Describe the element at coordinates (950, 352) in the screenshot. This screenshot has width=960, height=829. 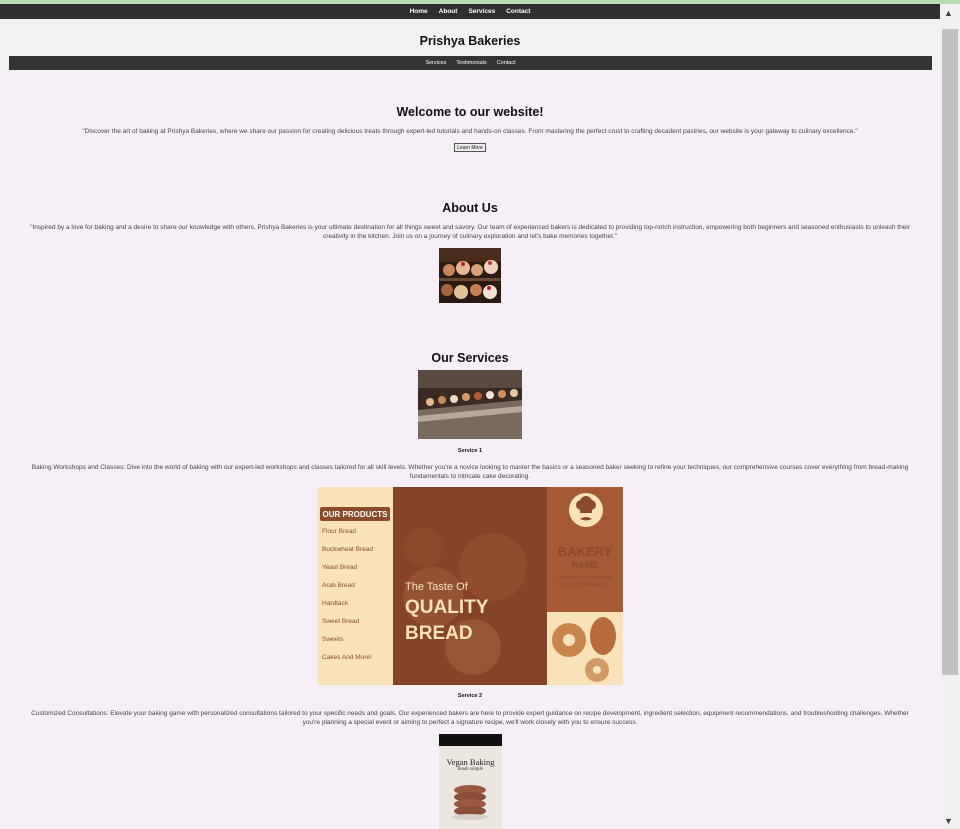
I see `scrollbar-thumb` at that location.